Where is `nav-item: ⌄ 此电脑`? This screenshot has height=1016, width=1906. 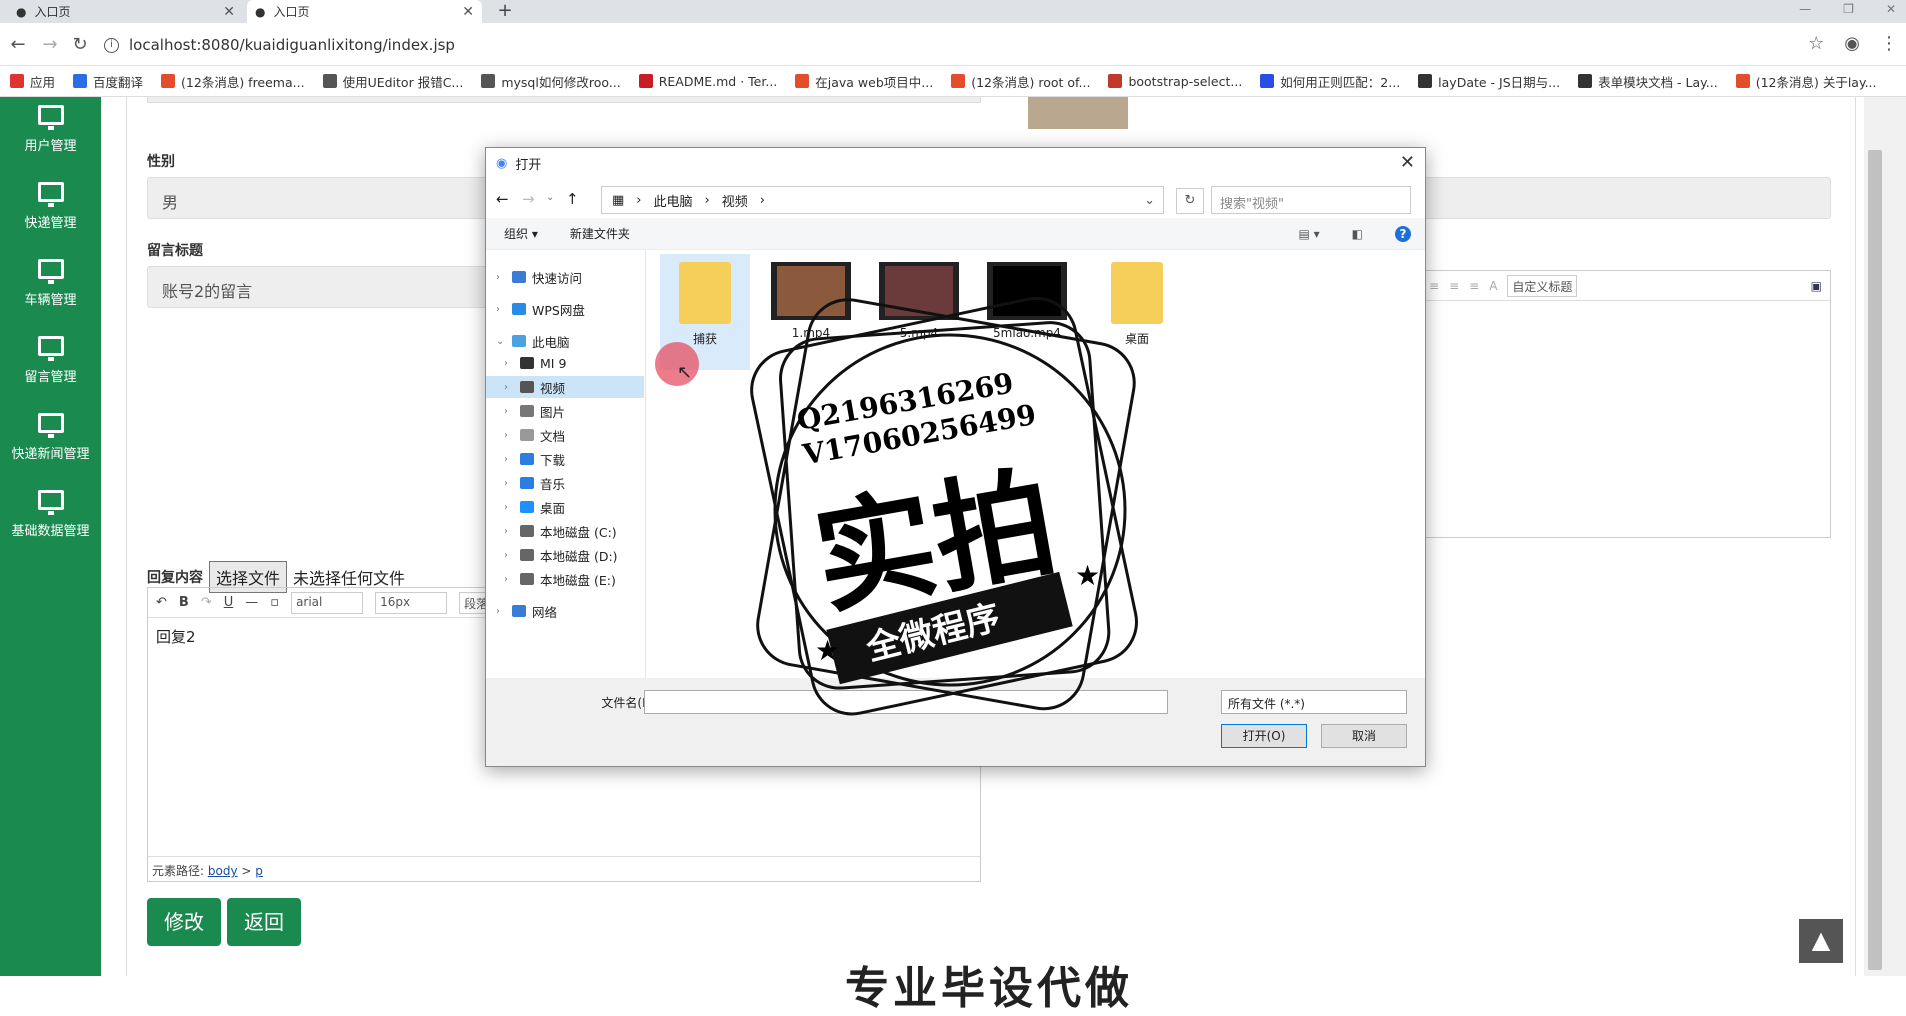 nav-item: ⌄ 此电脑 is located at coordinates (565, 341).